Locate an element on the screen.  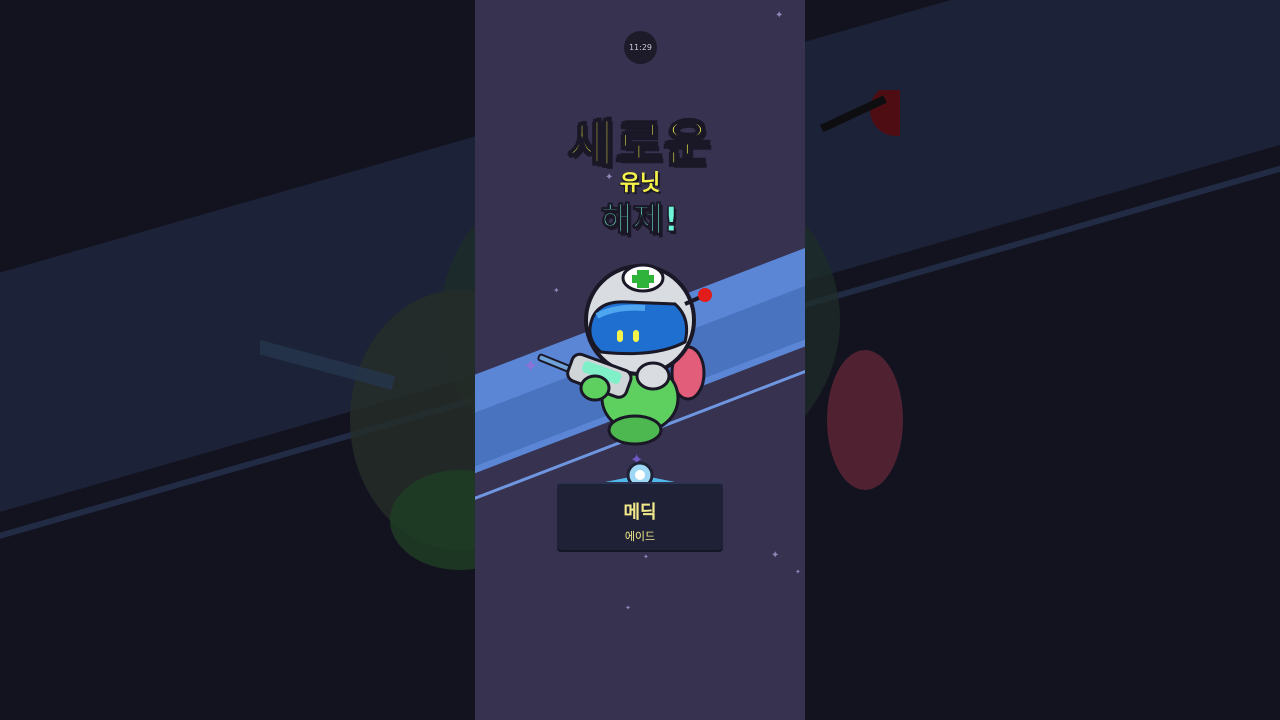
unlocked-label: 해제! is located at coordinates (640, 220).